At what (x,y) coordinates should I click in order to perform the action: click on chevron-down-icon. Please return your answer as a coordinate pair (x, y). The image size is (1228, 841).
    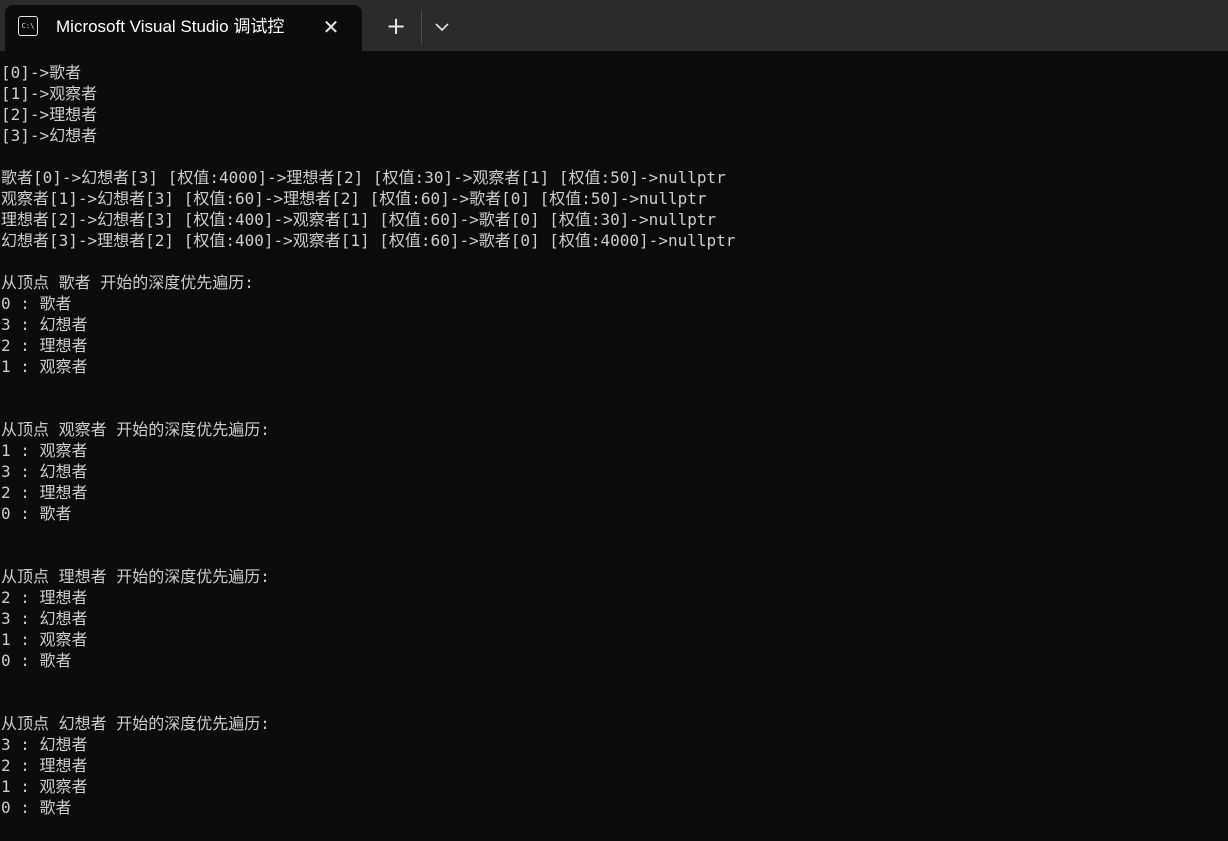
    Looking at the image, I should click on (442, 27).